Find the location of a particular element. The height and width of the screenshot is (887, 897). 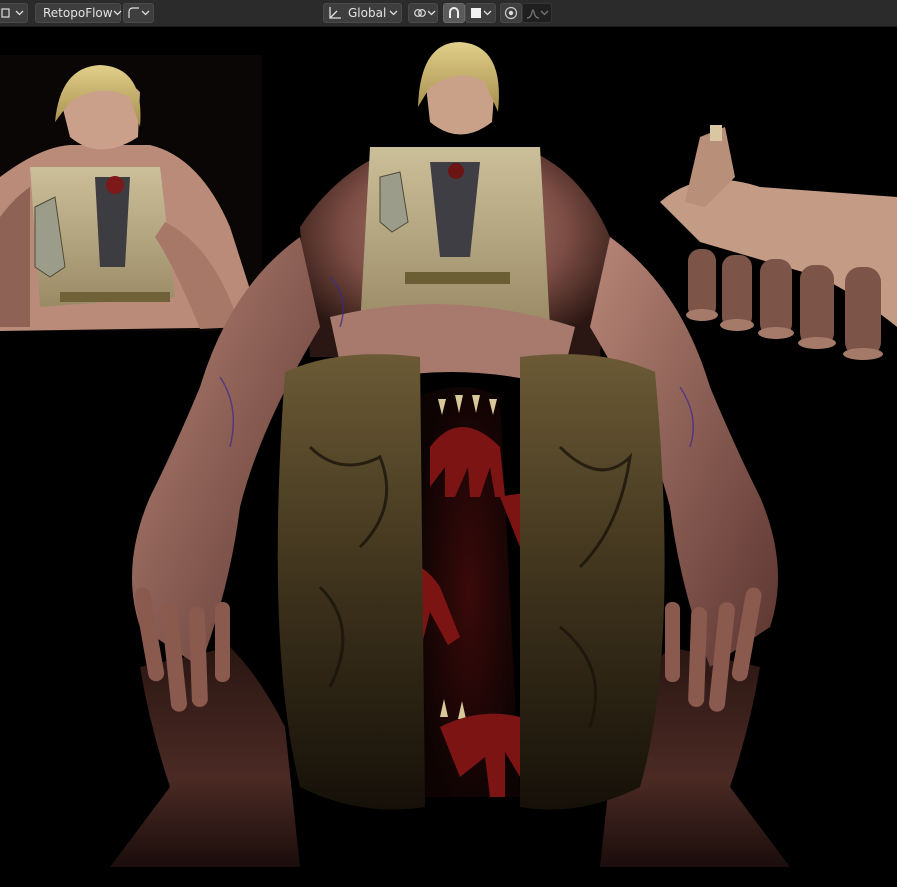

proportional-falloff-dropdown is located at coordinates (537, 13).